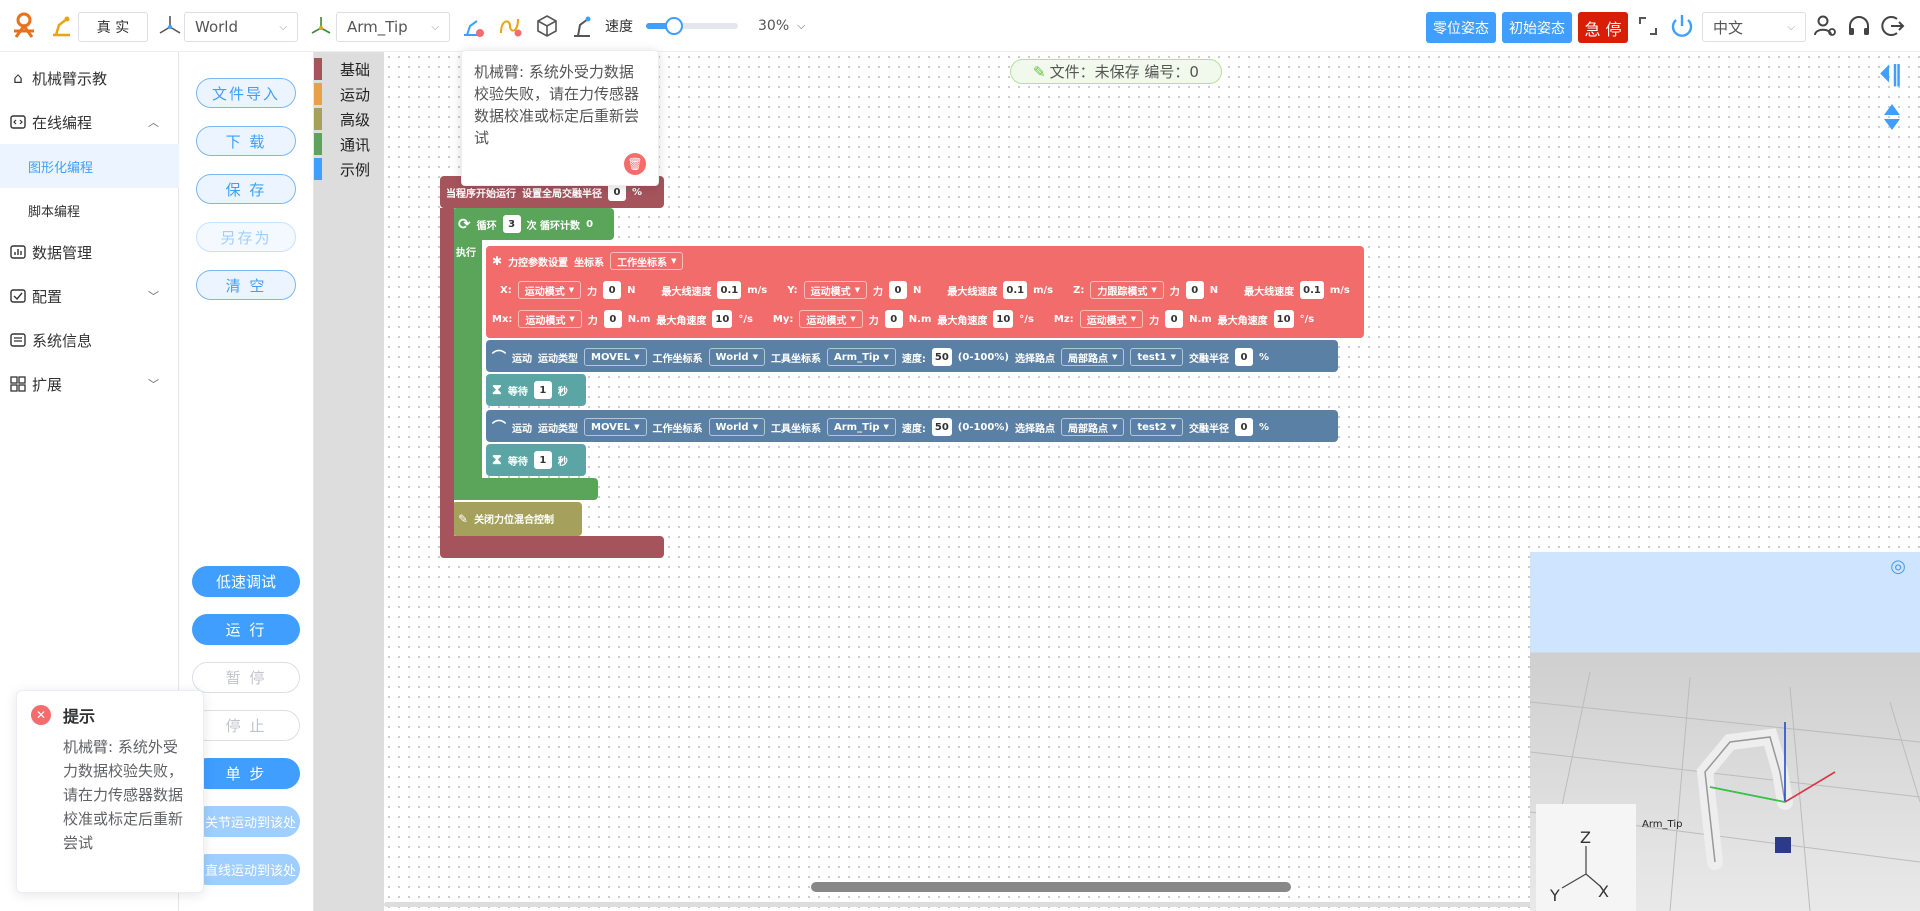 The height and width of the screenshot is (911, 1920). Describe the element at coordinates (18, 78) in the screenshot. I see `home-icon: ⌂` at that location.